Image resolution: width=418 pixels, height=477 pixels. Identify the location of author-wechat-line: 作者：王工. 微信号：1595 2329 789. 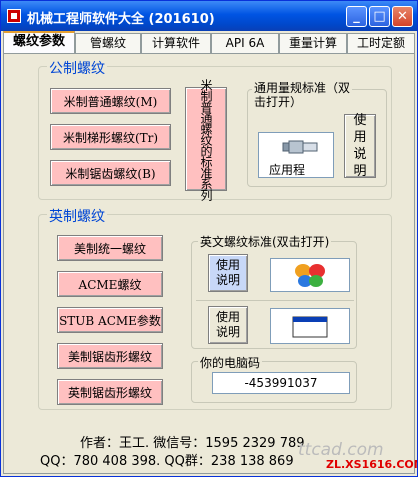
(192, 443).